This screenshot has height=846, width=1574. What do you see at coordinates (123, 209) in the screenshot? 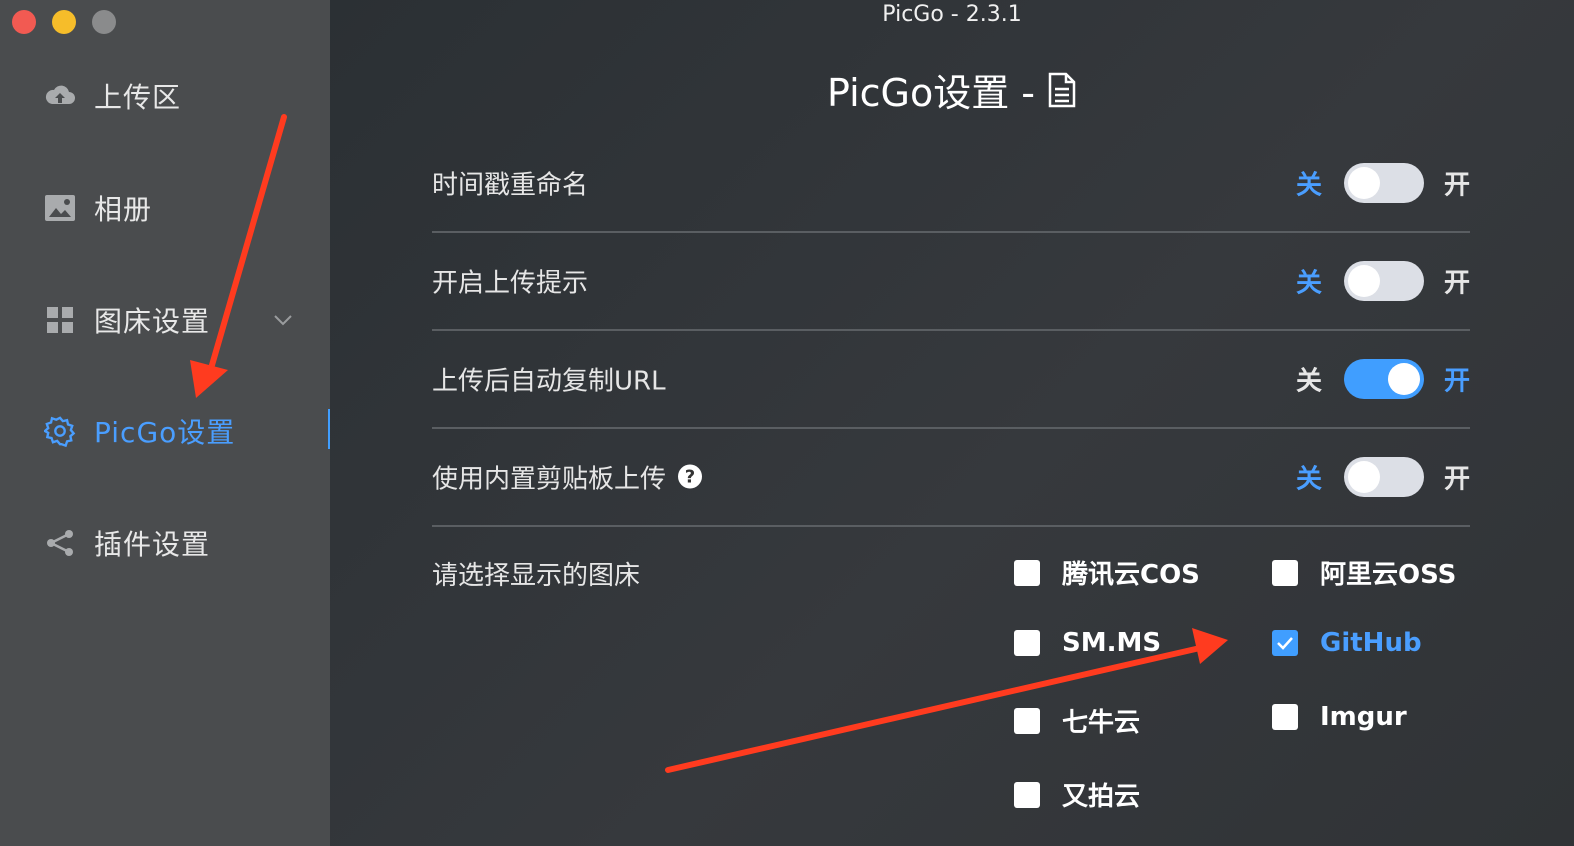
I see `sidebar-item-label: 相册` at bounding box center [123, 209].